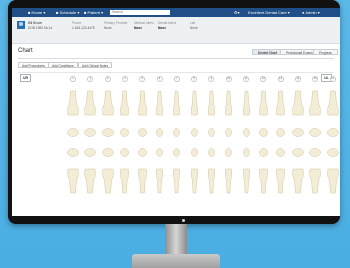  Describe the element at coordinates (33, 65) in the screenshot. I see `add-procedures-button: Add Procedures` at that location.